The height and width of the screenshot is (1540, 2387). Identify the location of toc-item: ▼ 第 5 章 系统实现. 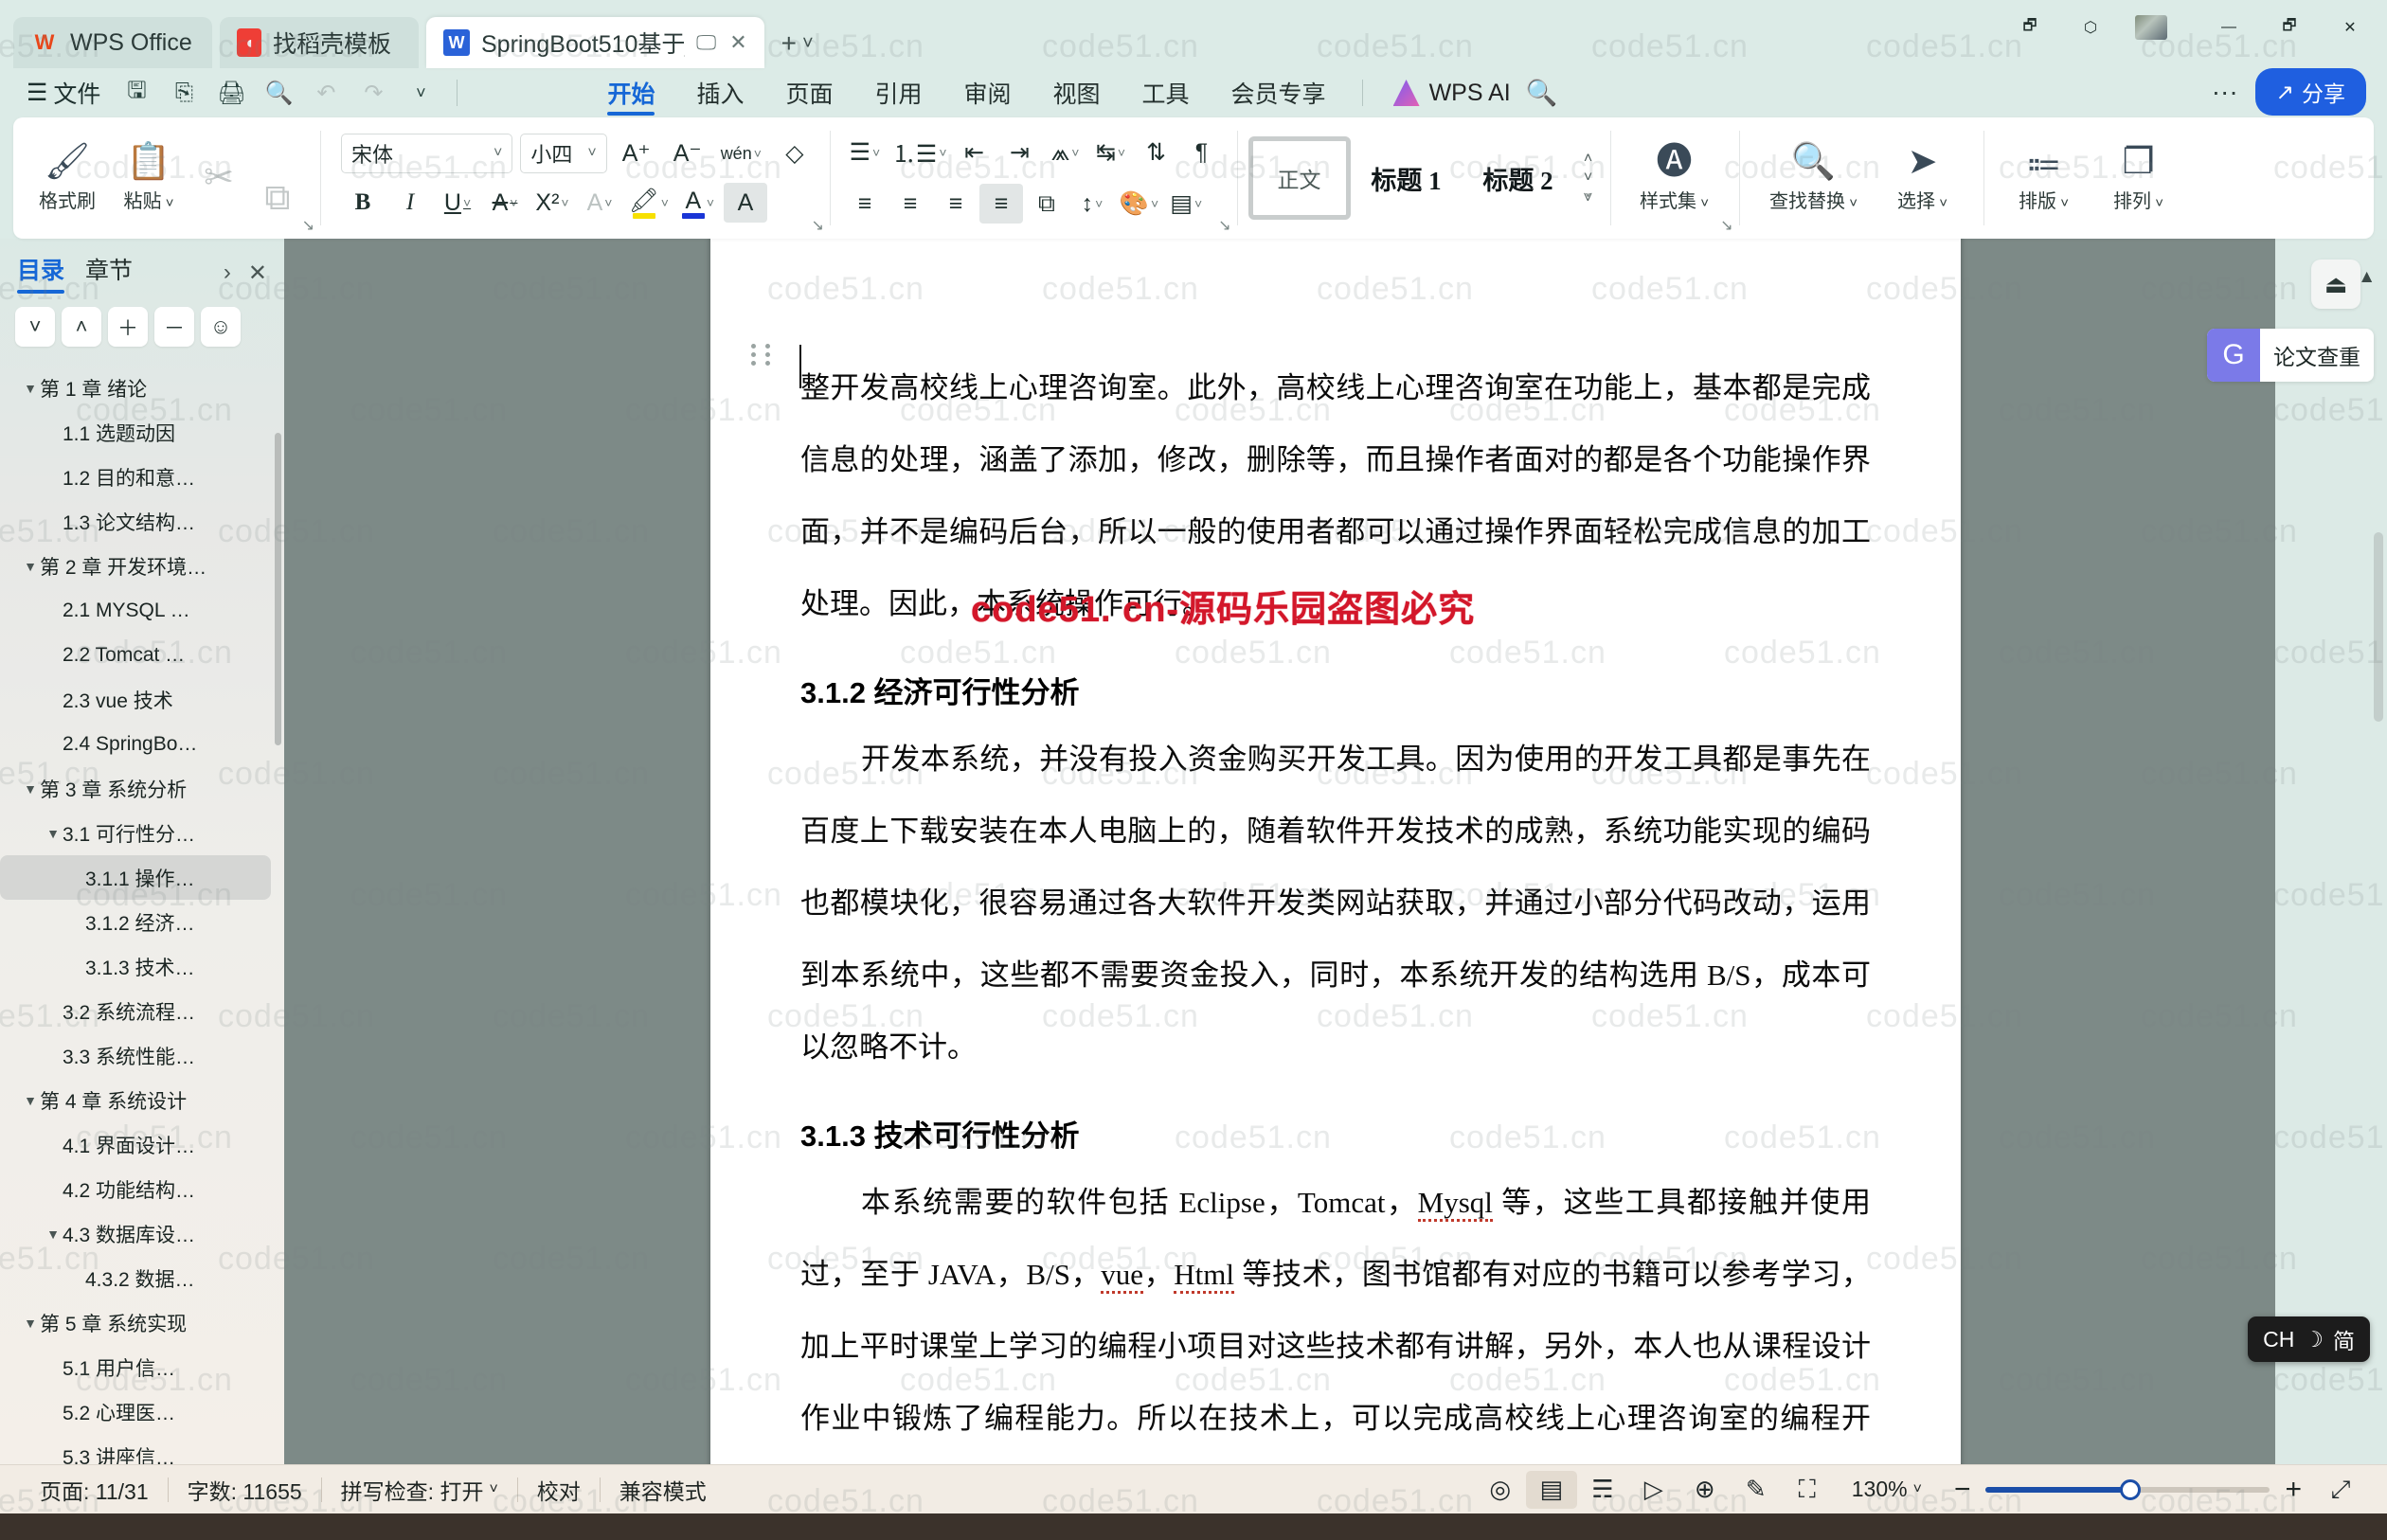
(142, 1322).